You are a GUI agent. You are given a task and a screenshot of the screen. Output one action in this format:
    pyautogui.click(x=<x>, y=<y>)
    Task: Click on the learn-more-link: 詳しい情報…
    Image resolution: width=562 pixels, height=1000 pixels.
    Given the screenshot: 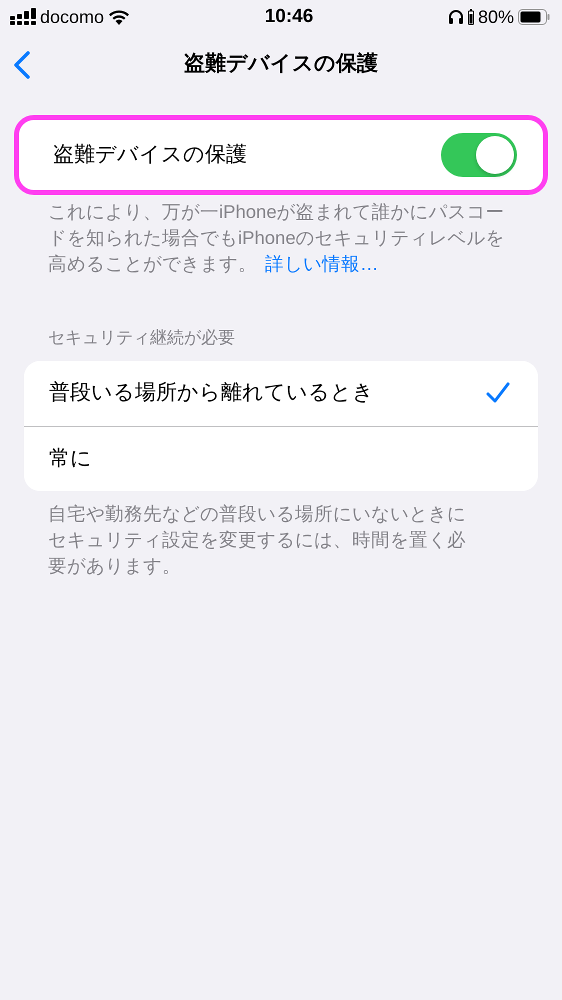 What is the action you would take?
    pyautogui.click(x=321, y=263)
    